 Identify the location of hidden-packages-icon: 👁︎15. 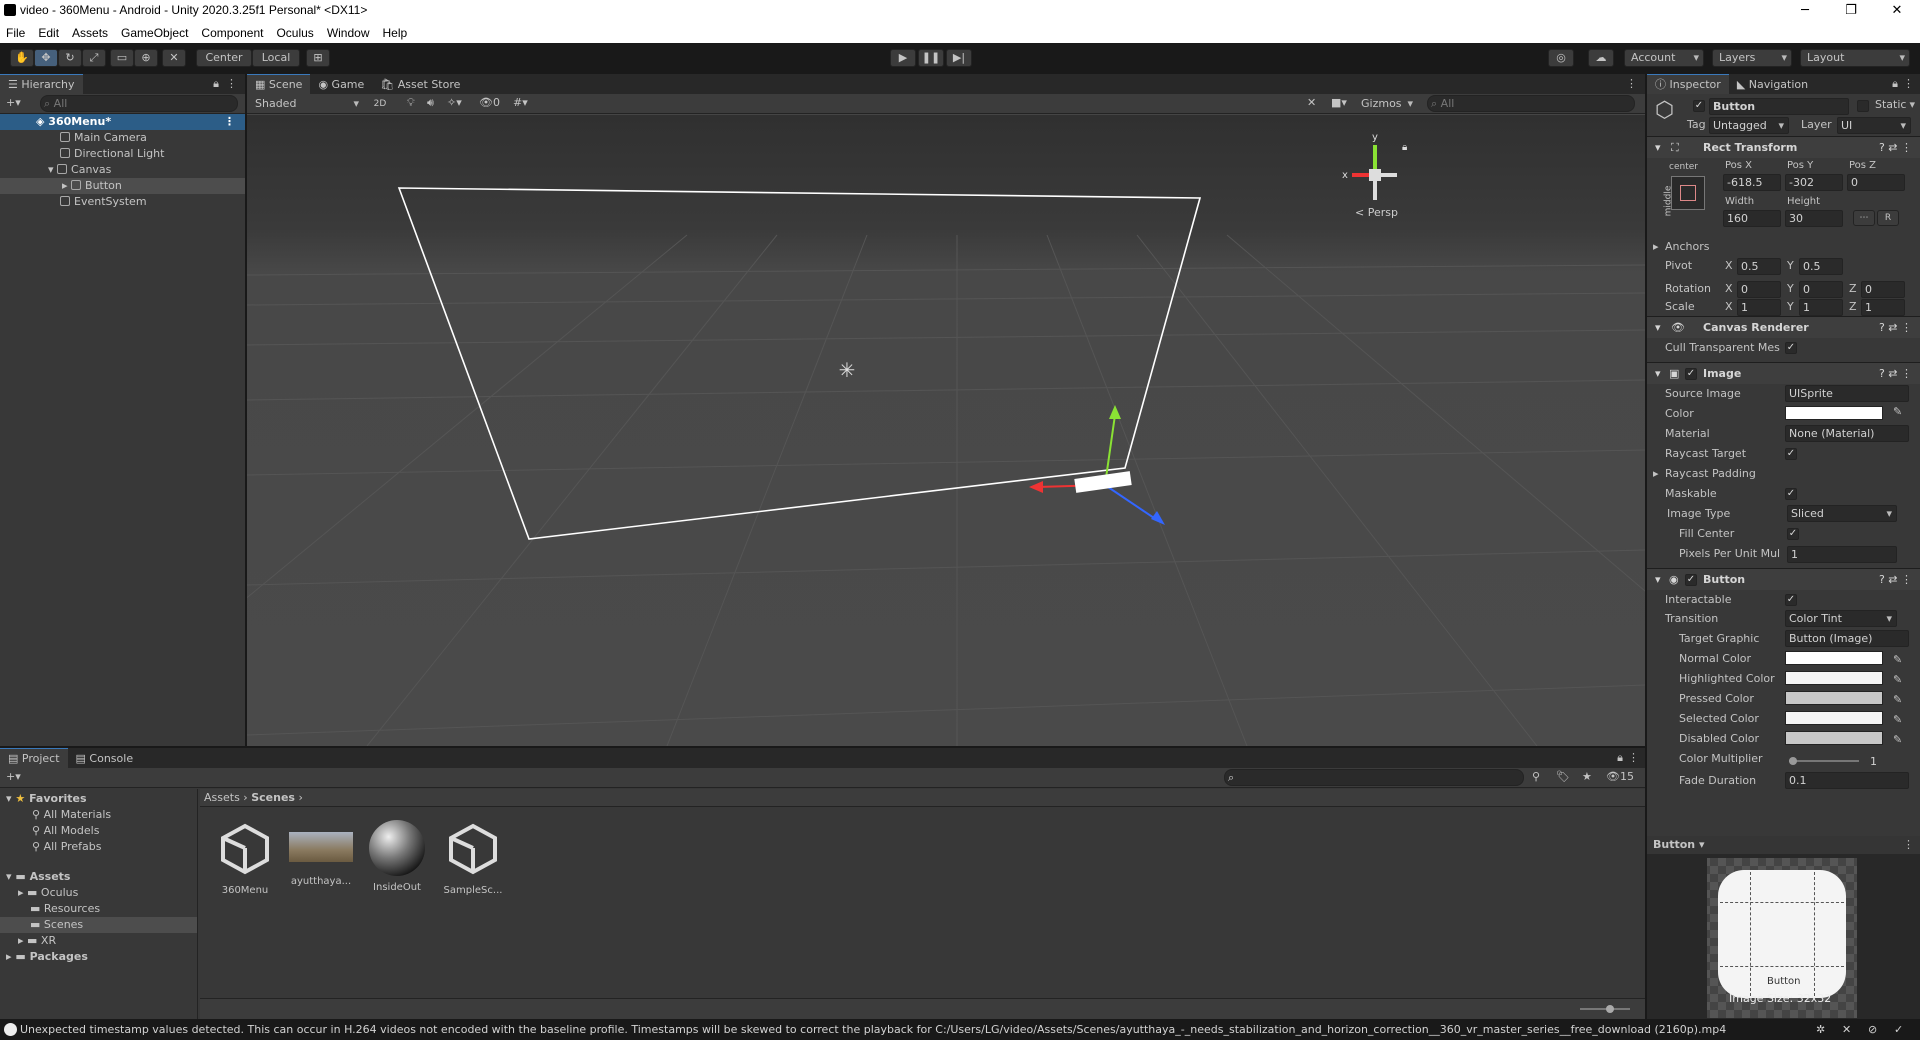
(1620, 776).